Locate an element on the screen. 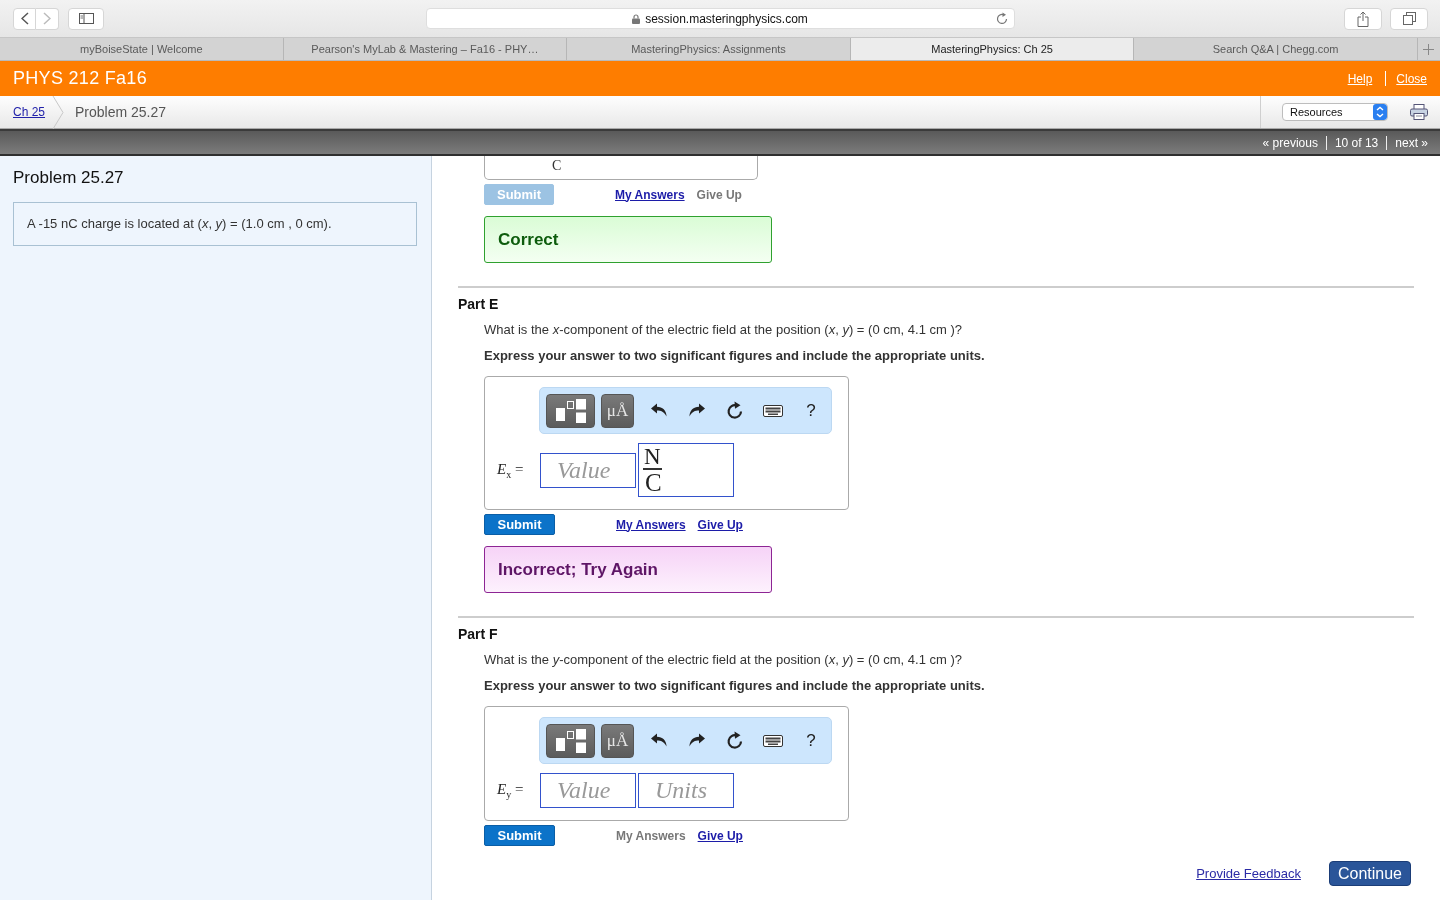 The height and width of the screenshot is (900, 1440). question-text: What is the x-component of the electric field at the position (x, y) = (0 cm, 4.1 cm )? is located at coordinates (723, 330).